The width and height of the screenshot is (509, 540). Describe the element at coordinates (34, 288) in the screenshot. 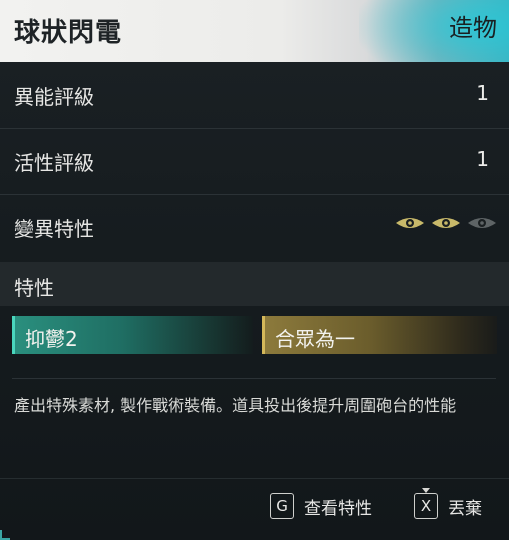

I see `traits-heading: 特性` at that location.